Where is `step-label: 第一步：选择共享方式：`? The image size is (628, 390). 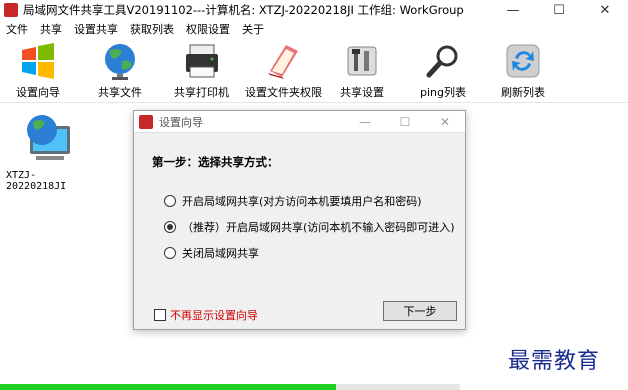
step-label: 第一步：选择共享方式： is located at coordinates (215, 162).